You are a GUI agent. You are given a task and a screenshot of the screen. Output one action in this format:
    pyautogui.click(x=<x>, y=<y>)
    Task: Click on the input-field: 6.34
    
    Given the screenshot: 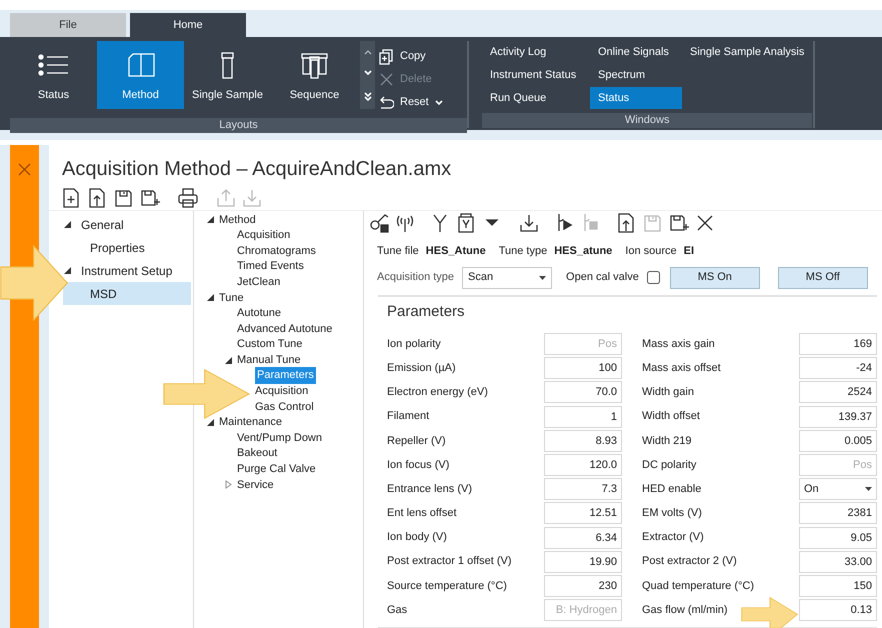 What is the action you would take?
    pyautogui.click(x=583, y=537)
    